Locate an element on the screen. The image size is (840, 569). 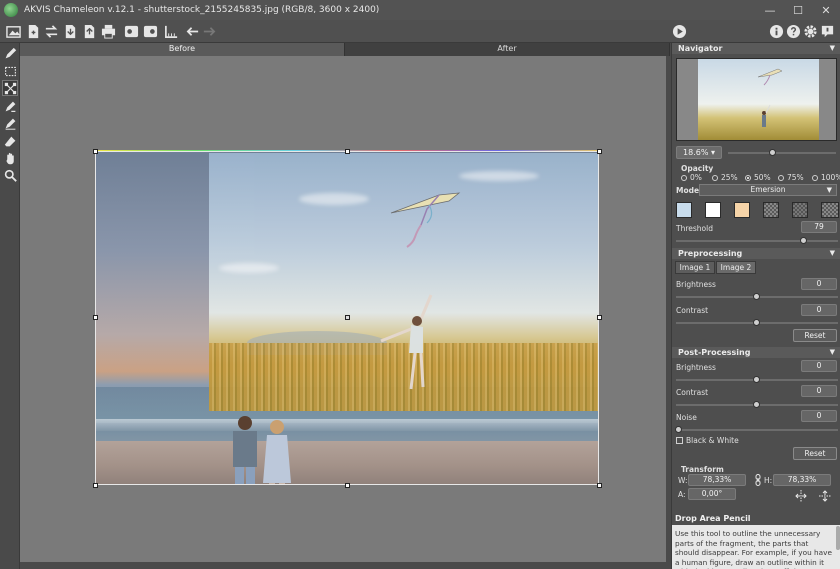
pre-brightness-knob is located at coordinates (756, 296).